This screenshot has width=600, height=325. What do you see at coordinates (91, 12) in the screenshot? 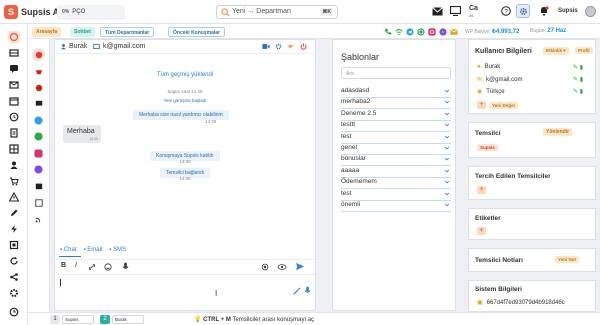
I see `workspace-selector: 0% PÇO` at bounding box center [91, 12].